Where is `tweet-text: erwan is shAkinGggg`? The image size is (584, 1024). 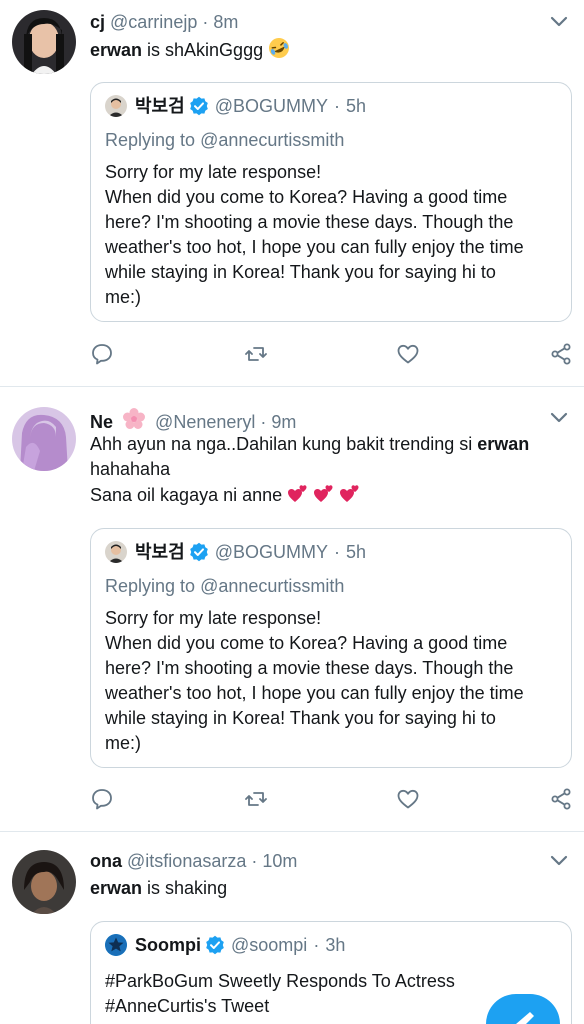
tweet-text: erwan is shAkinGggg is located at coordinates (330, 50).